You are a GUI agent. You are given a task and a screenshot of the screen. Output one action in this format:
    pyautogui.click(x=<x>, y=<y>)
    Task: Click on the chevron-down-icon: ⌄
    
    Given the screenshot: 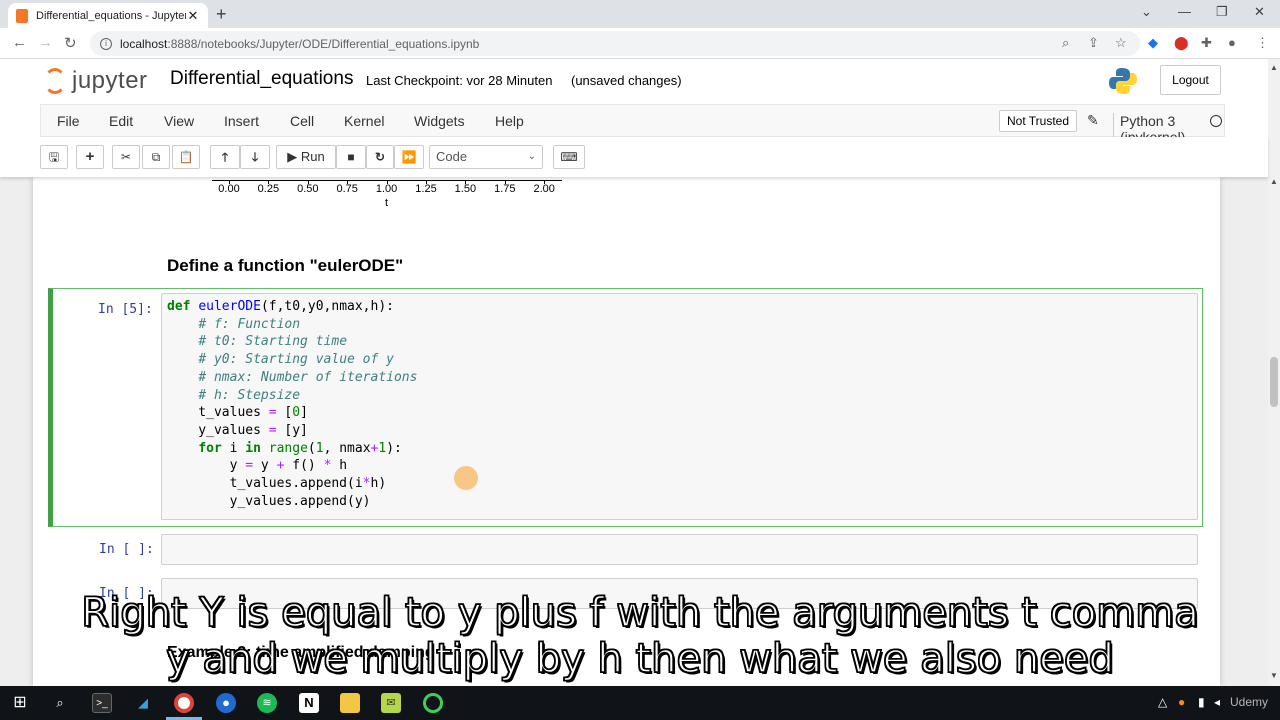 What is the action you would take?
    pyautogui.click(x=531, y=156)
    